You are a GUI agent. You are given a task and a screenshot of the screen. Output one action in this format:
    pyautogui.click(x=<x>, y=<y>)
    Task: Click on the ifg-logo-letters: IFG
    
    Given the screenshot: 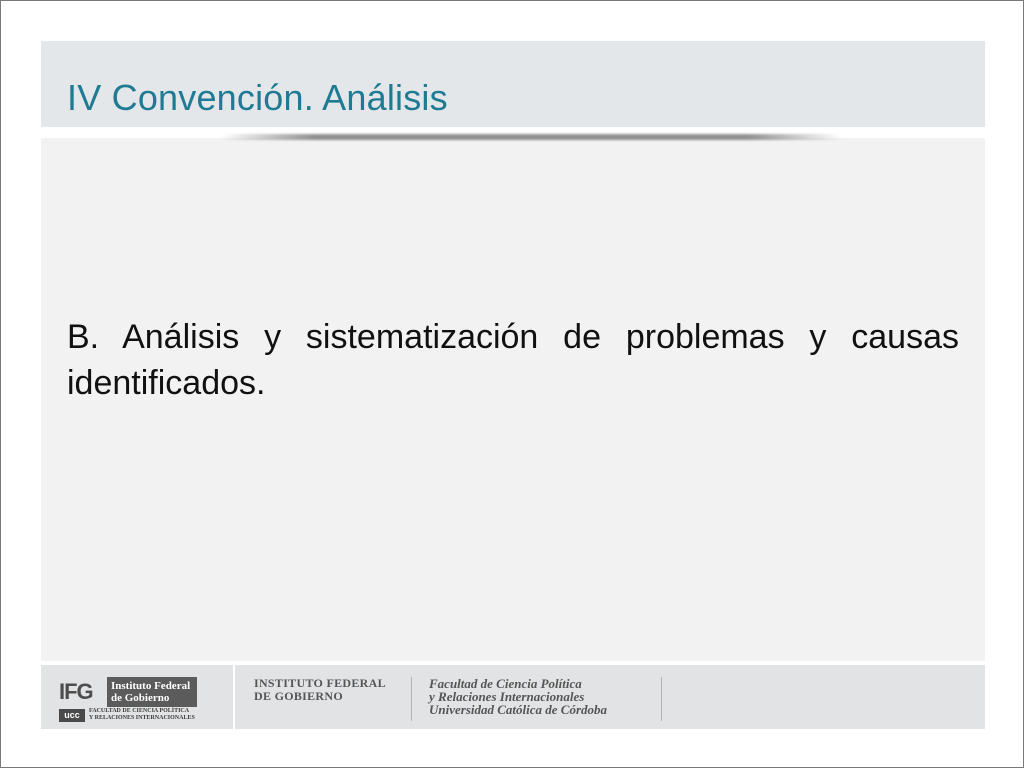 What is the action you would take?
    pyautogui.click(x=76, y=691)
    